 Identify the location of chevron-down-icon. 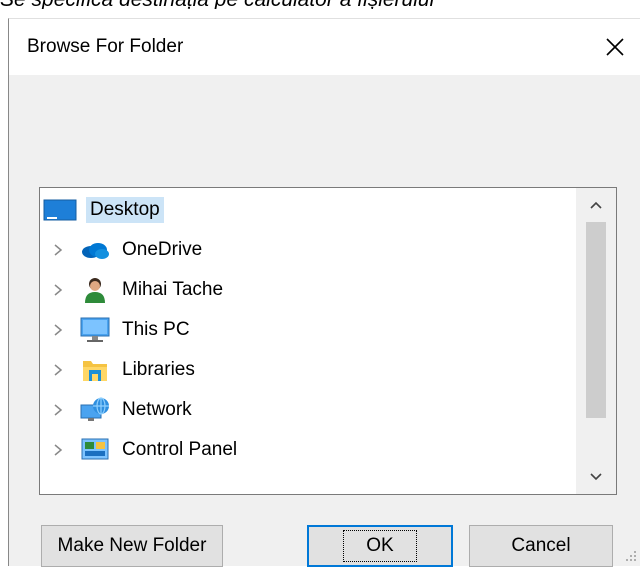
(596, 477).